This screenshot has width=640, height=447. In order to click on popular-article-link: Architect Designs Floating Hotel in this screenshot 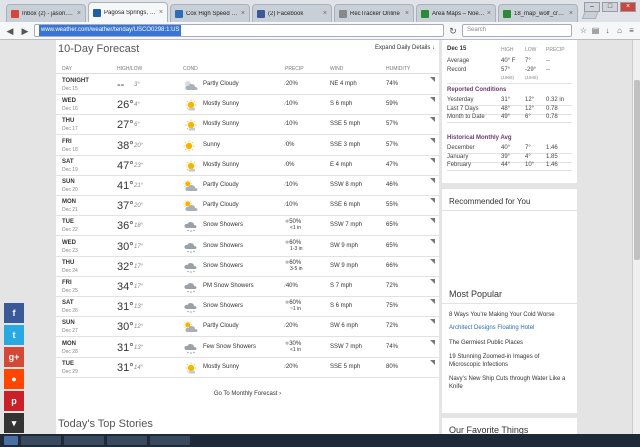, I will do `click(510, 328)`.